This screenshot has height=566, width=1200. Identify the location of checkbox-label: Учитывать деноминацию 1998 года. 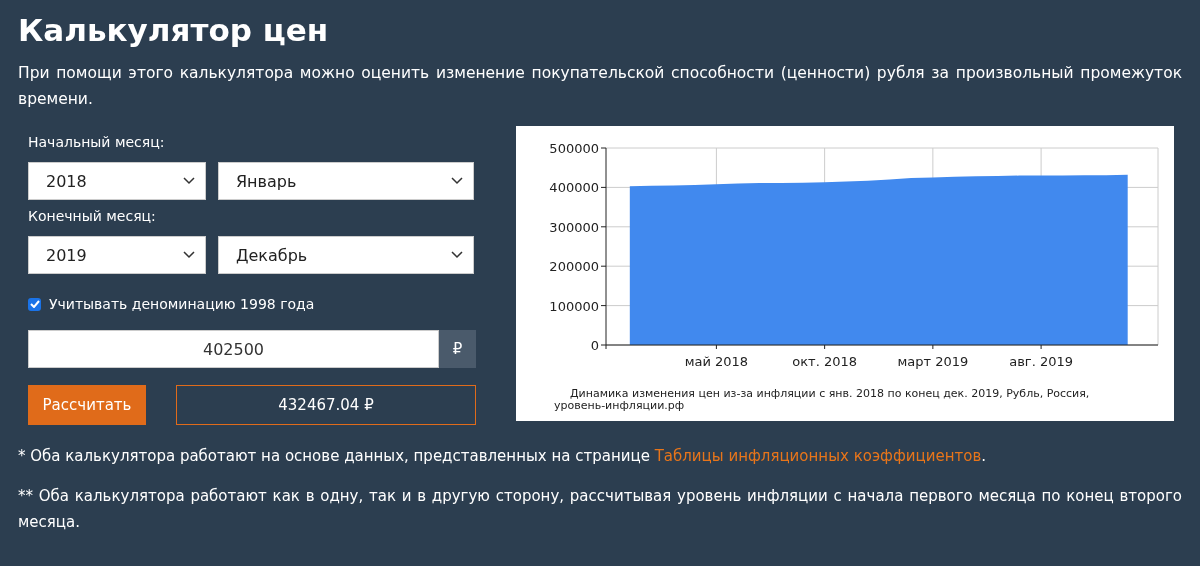
(182, 304).